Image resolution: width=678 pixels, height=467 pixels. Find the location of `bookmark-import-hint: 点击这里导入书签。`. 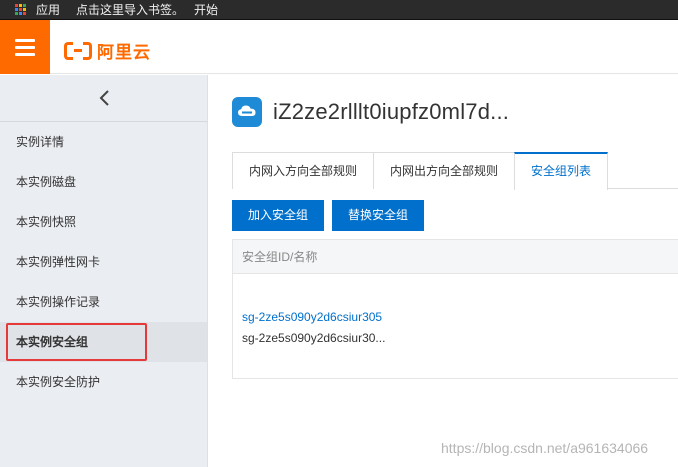

bookmark-import-hint: 点击这里导入书签。 is located at coordinates (130, 9).